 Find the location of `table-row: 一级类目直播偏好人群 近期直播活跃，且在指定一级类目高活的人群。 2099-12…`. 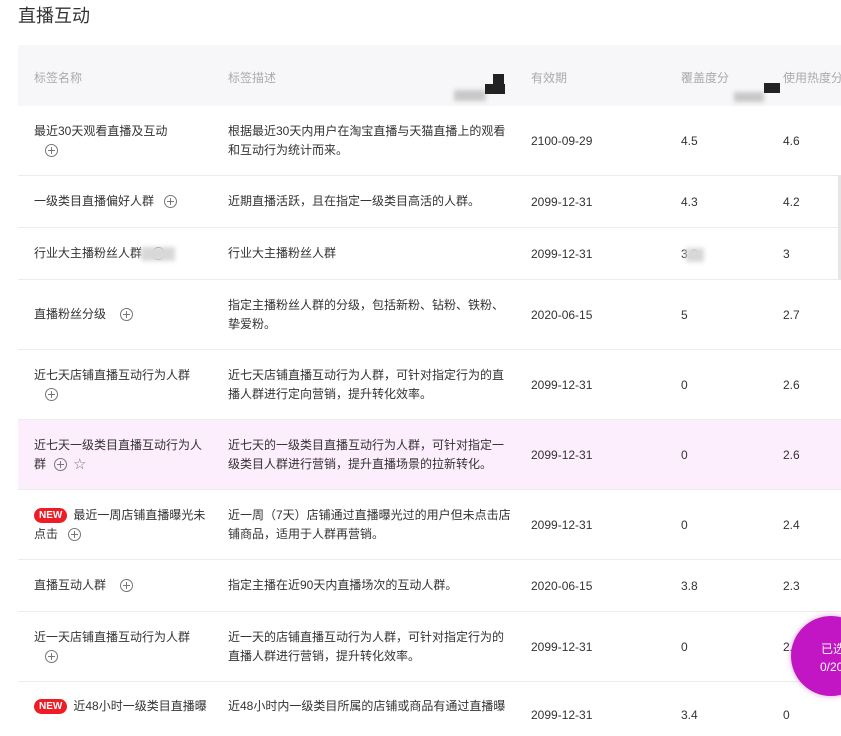

table-row: 一级类目直播偏好人群 近期直播活跃，且在指定一级类目高活的人群。 2099-12… is located at coordinates (429, 202).